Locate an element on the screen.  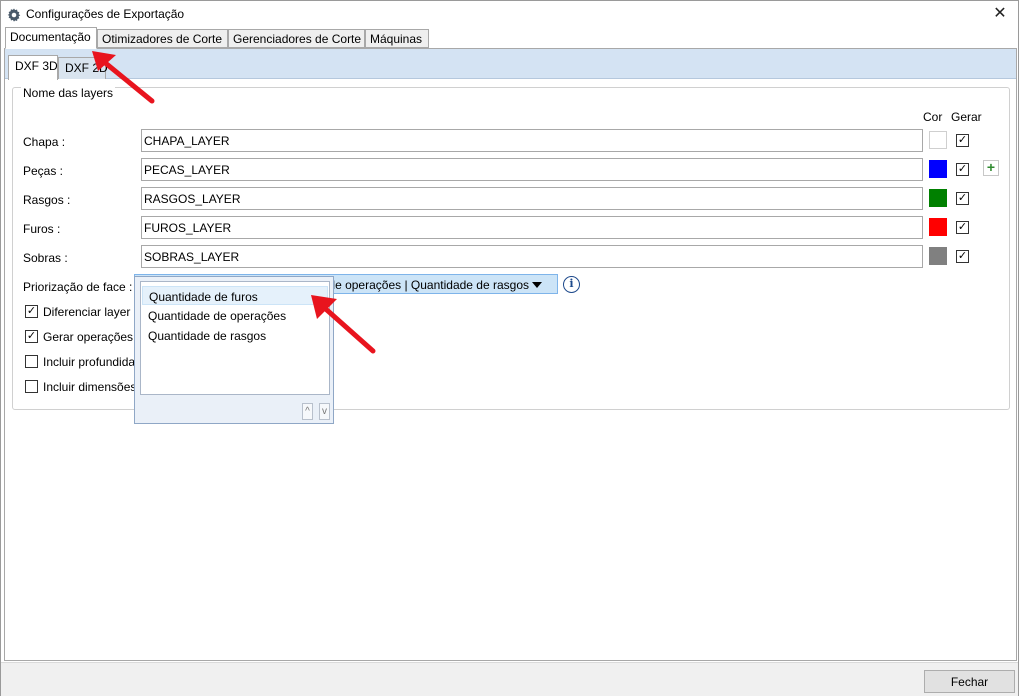
group-title: Nome das layers is located at coordinates (68, 93).